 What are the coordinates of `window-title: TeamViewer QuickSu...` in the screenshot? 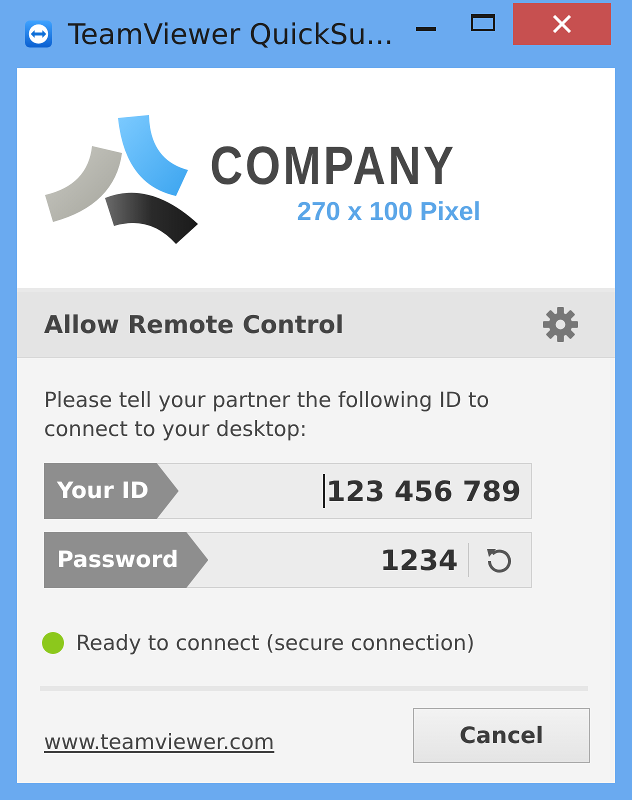 It's located at (231, 34).